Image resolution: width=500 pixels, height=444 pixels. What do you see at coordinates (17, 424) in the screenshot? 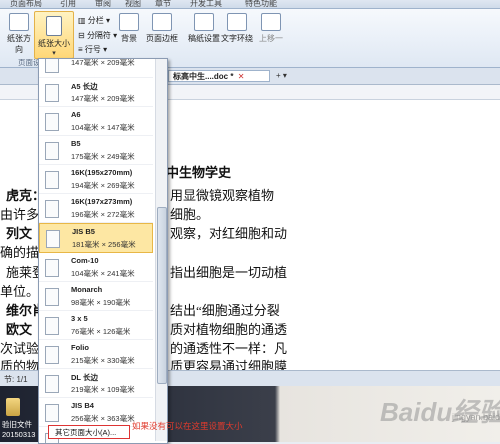
I see `desktop-icon-label: 验旧文件` at bounding box center [17, 424].